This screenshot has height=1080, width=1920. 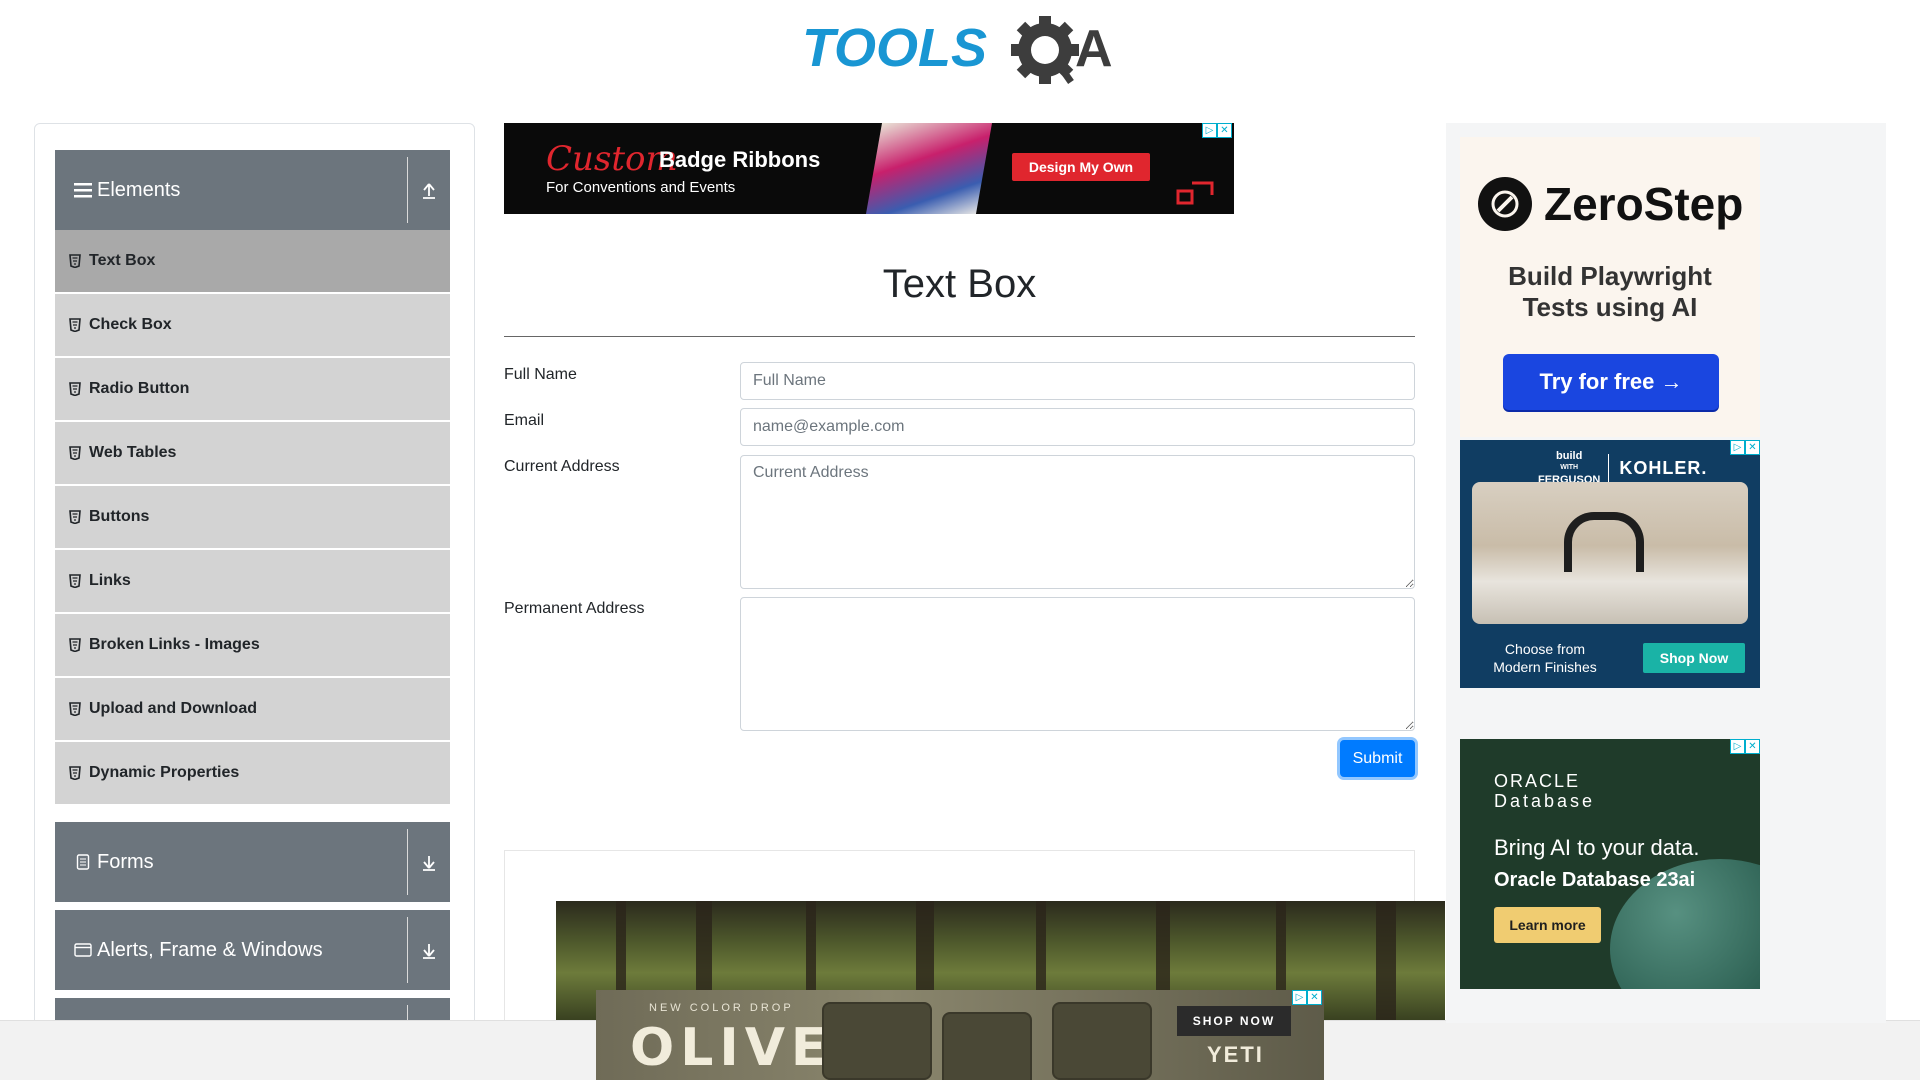 What do you see at coordinates (174, 644) in the screenshot?
I see `sidebar-item-label: Broken Links - Images` at bounding box center [174, 644].